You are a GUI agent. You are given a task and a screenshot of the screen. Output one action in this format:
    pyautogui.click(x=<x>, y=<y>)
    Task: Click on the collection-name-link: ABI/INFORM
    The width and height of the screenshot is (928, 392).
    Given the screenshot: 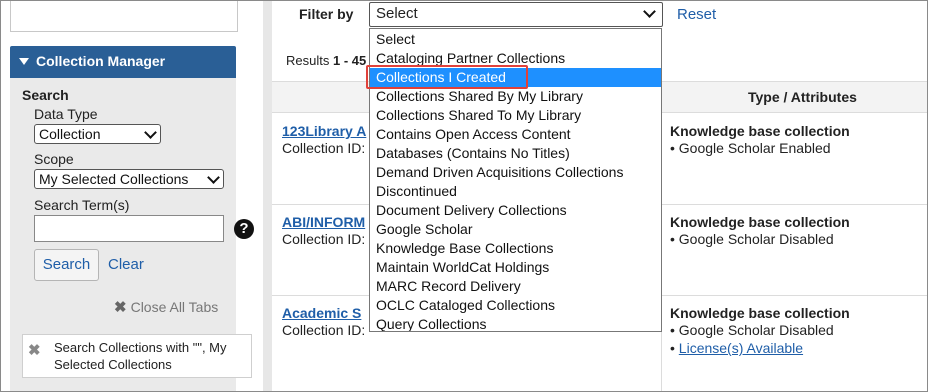 What is the action you would take?
    pyautogui.click(x=323, y=222)
    